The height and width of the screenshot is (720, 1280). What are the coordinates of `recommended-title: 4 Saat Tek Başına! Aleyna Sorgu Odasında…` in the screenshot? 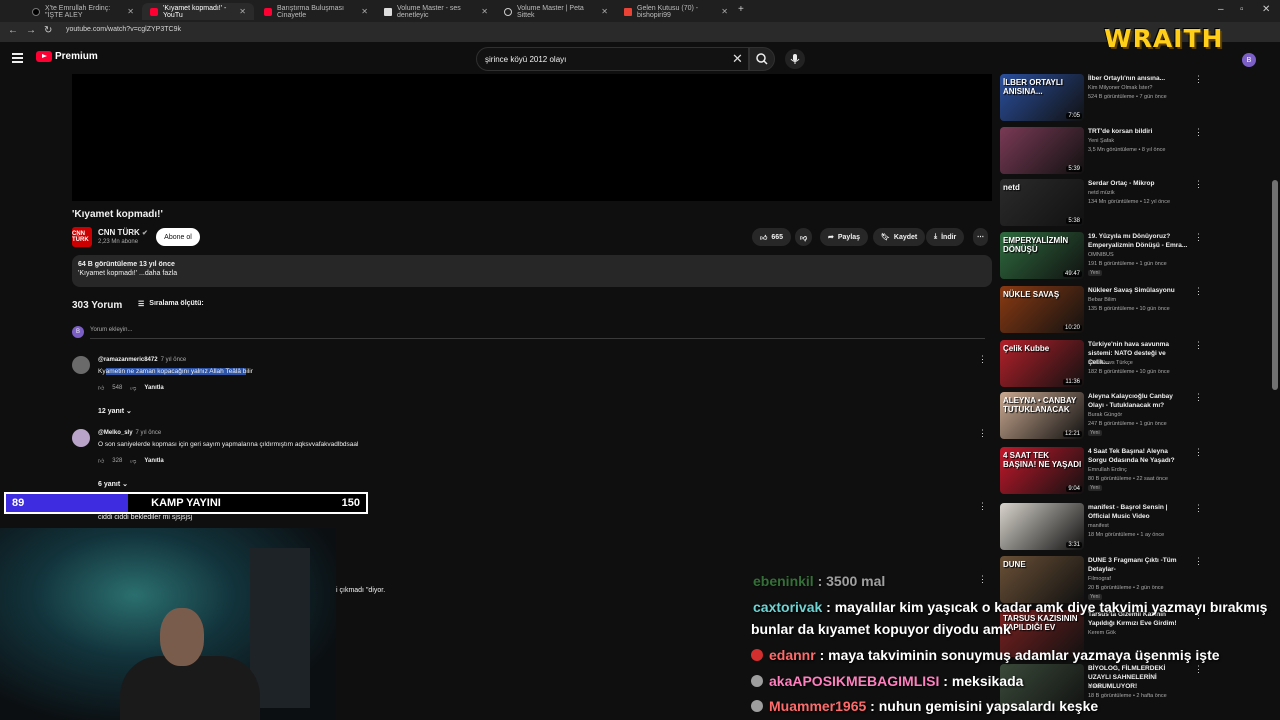 It's located at (1138, 456).